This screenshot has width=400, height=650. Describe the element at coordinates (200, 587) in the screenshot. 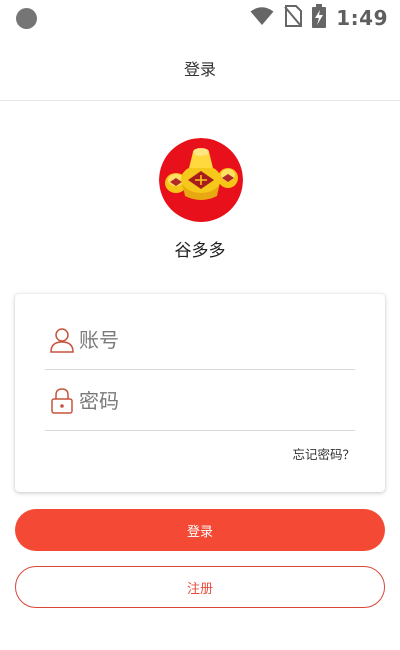

I see `register-button: 注册` at that location.